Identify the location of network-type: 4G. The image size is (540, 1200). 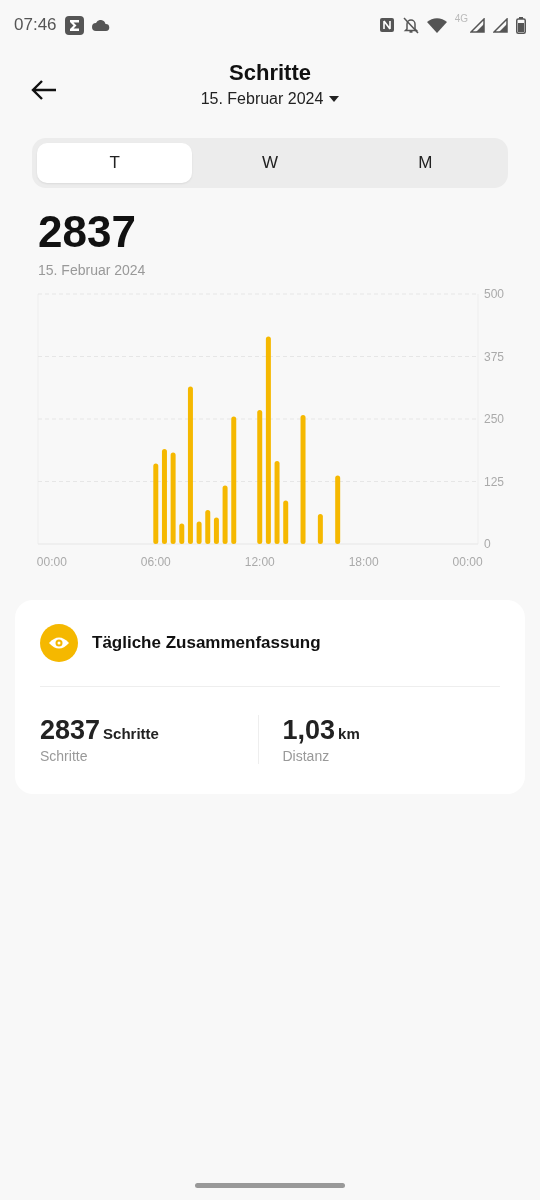
(461, 18).